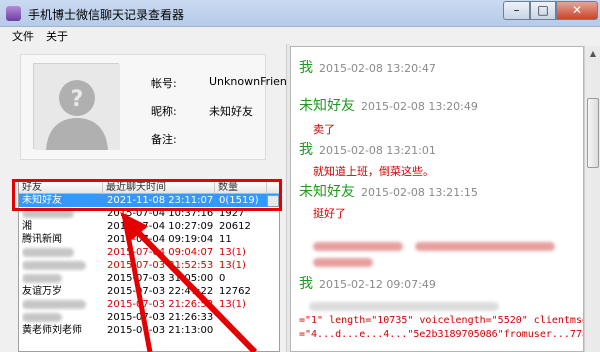 The height and width of the screenshot is (352, 600). What do you see at coordinates (419, 106) in the screenshot?
I see `message-time: 2015-02-08 13:20:49` at bounding box center [419, 106].